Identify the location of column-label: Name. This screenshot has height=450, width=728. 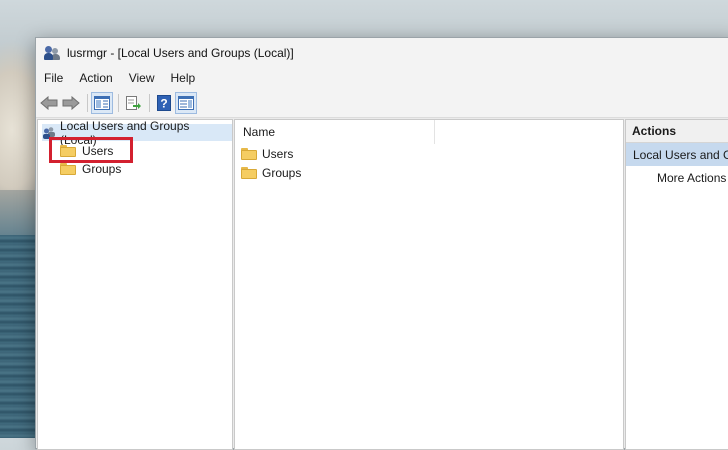
(259, 132).